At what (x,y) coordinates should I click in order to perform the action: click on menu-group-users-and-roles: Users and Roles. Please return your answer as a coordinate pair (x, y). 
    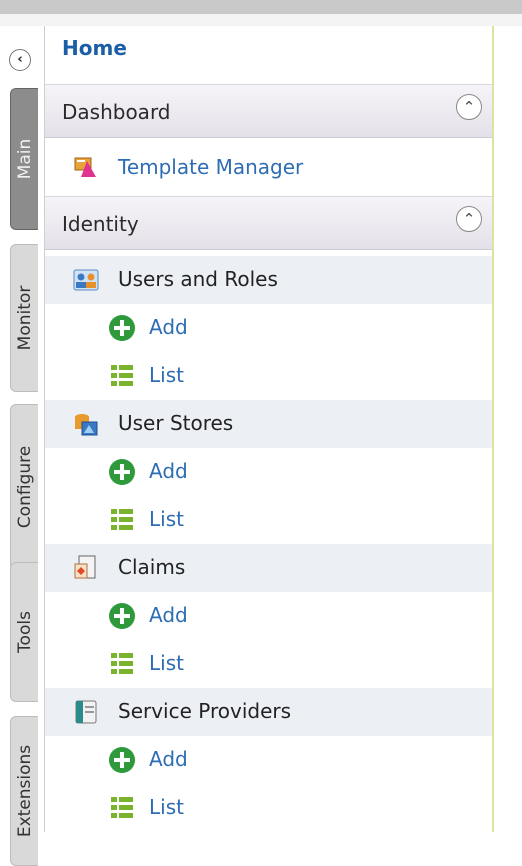
    Looking at the image, I should click on (269, 280).